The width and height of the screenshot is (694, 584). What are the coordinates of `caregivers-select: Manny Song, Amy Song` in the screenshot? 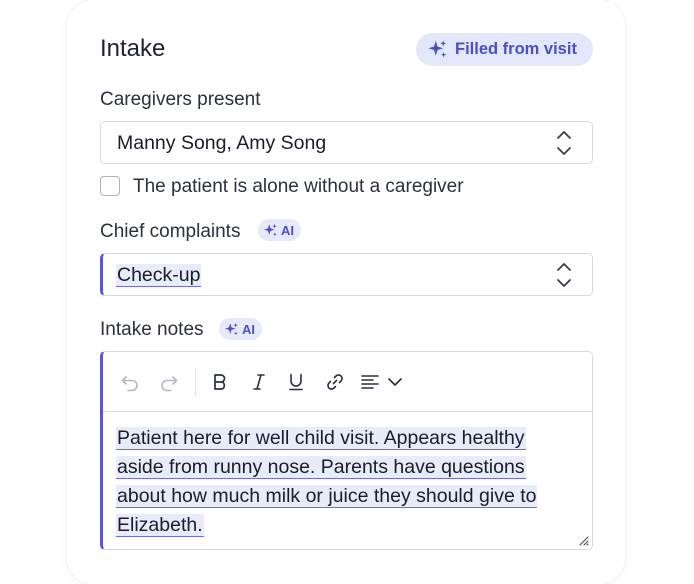 It's located at (346, 142).